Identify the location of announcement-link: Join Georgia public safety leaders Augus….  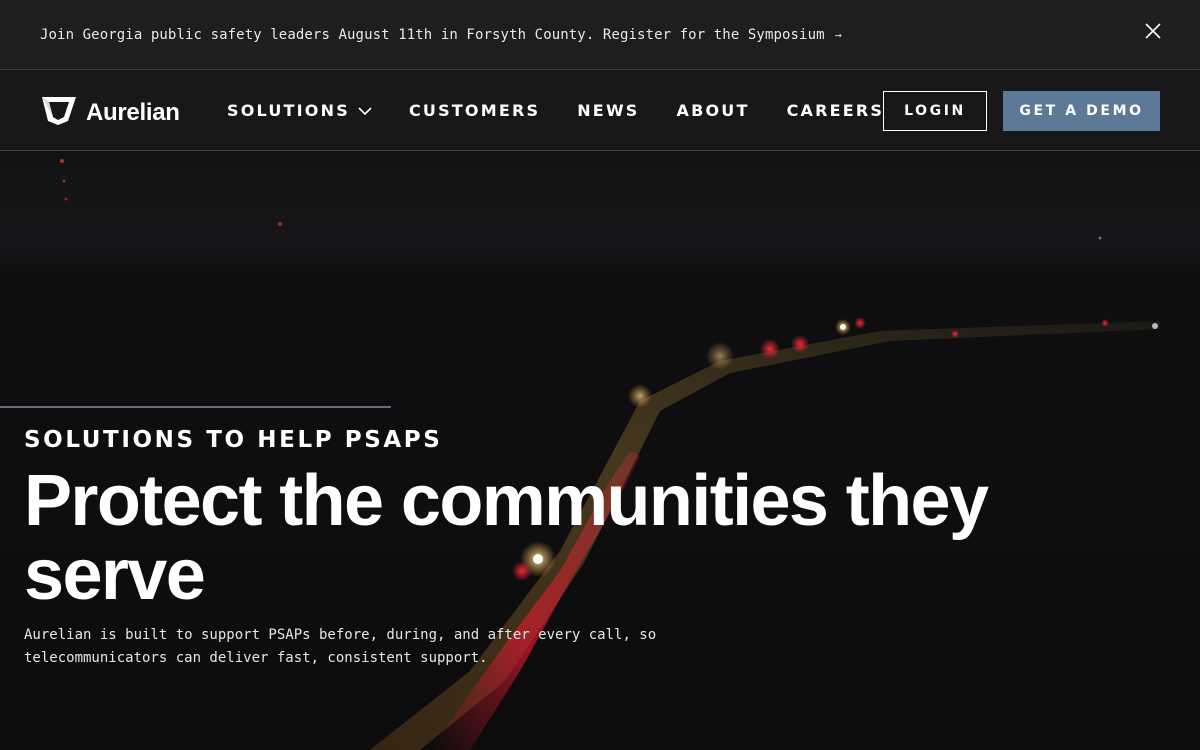
(441, 35).